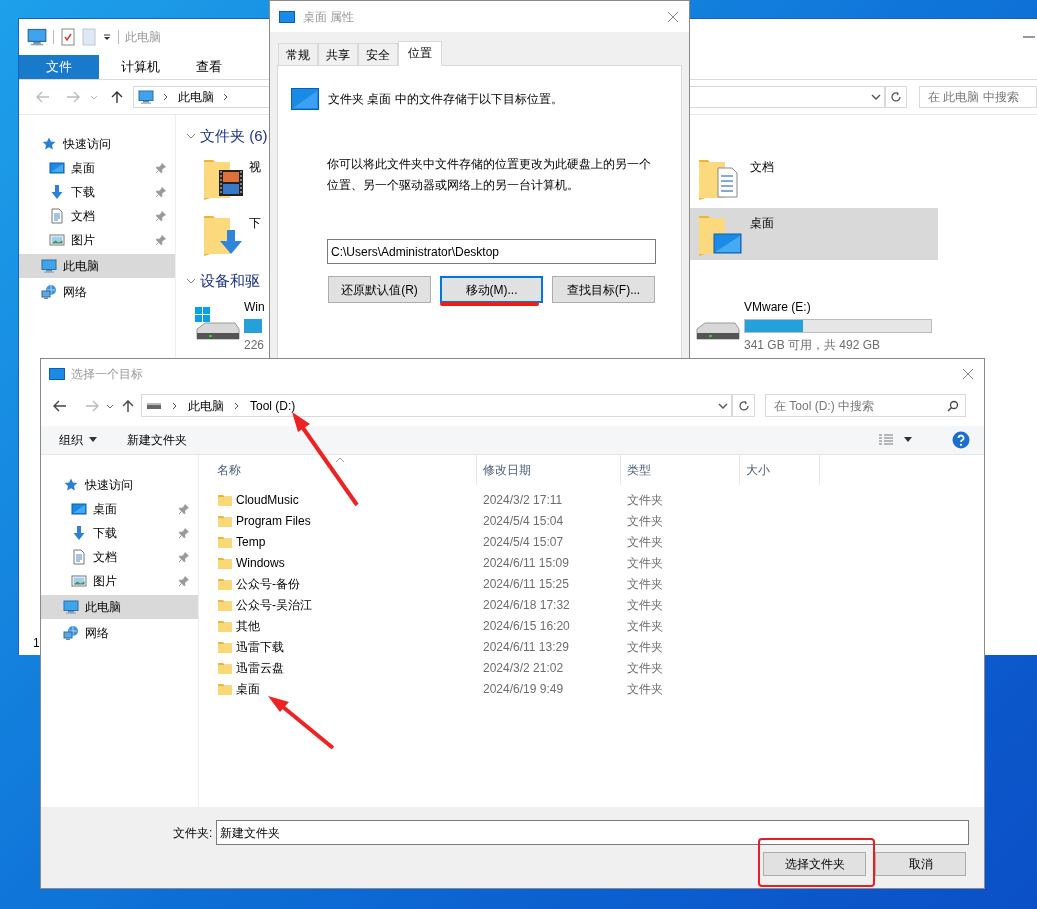 The width and height of the screenshot is (1037, 909). Describe the element at coordinates (107, 374) in the screenshot. I see `dialog-title: 选择一个目标` at that location.